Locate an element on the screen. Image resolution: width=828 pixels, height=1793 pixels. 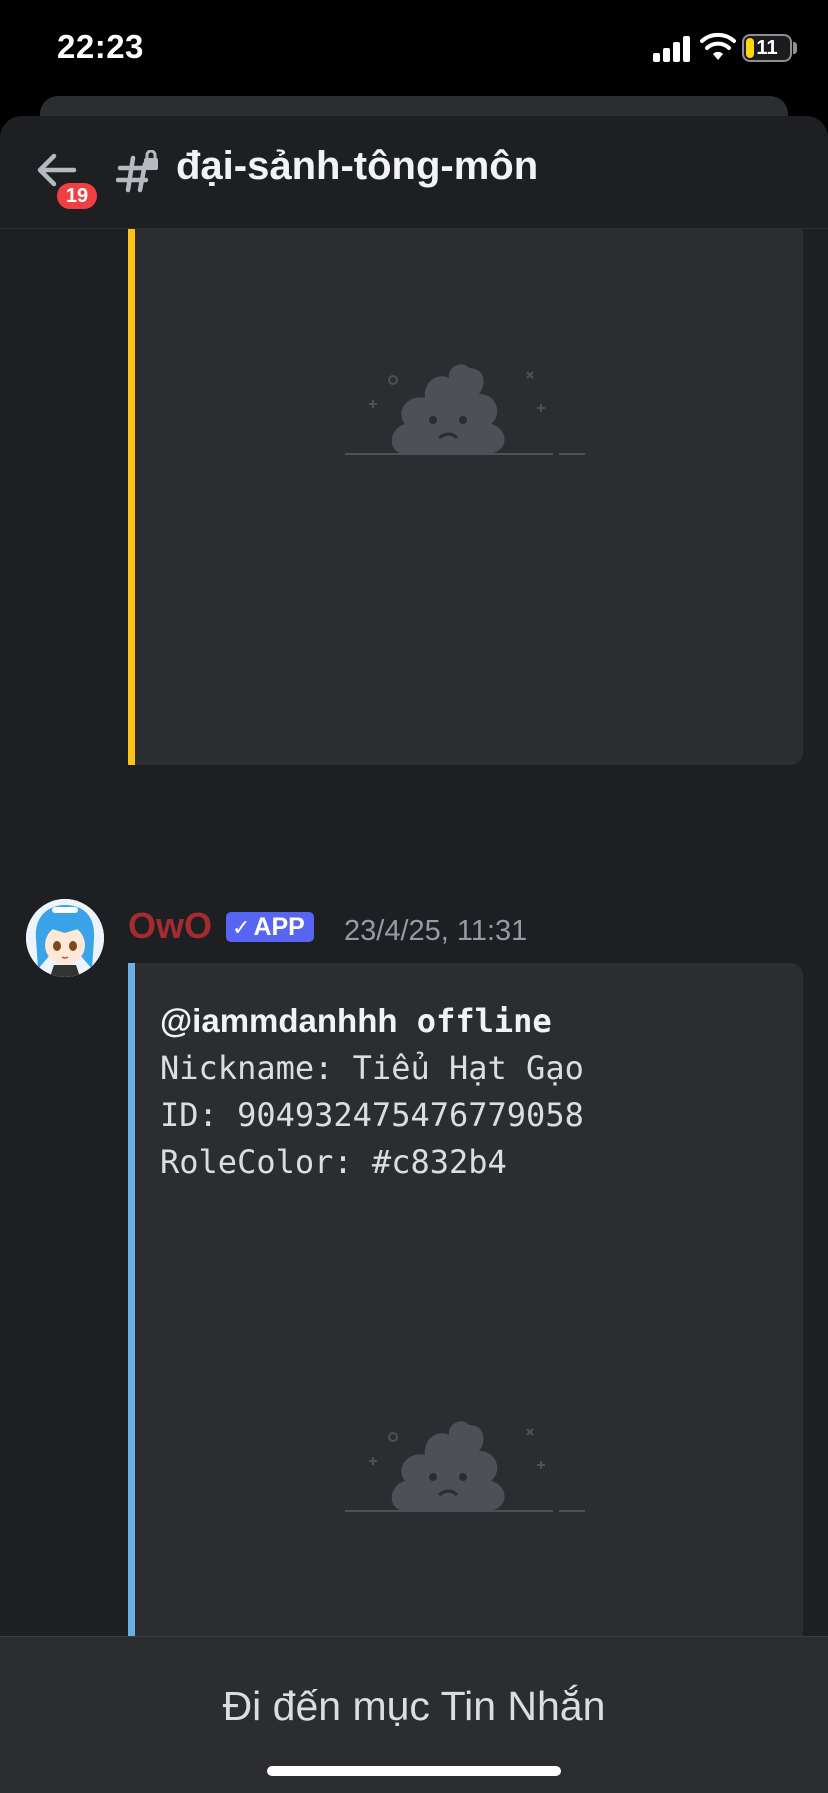
message-author: OwO is located at coordinates (170, 926).